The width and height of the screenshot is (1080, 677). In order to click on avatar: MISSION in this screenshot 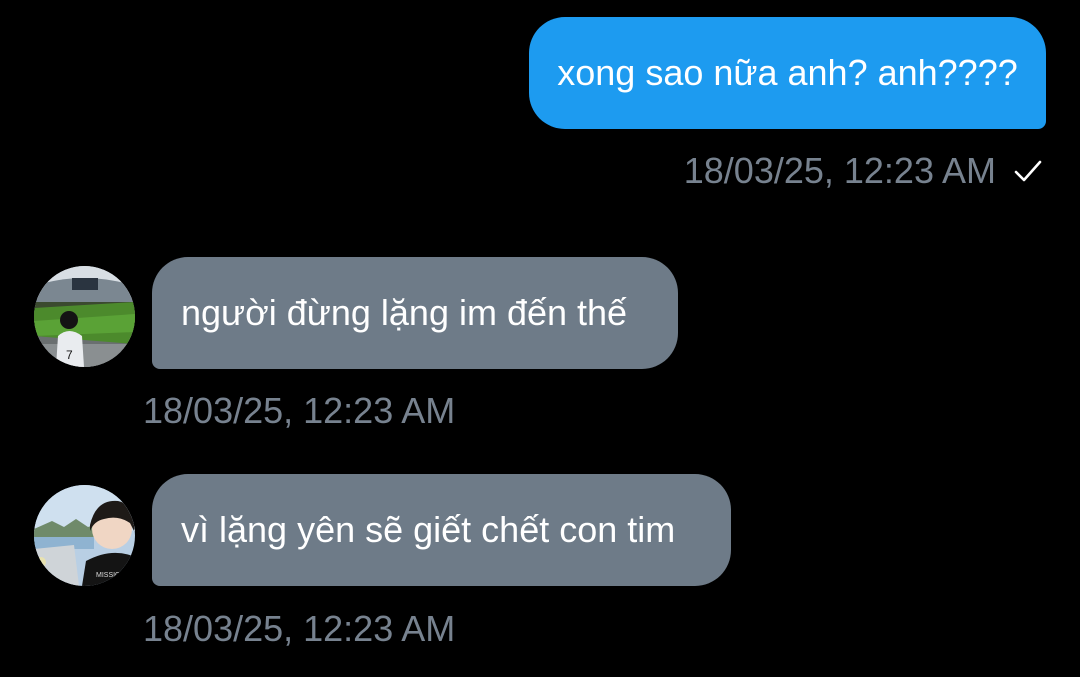, I will do `click(84, 535)`.